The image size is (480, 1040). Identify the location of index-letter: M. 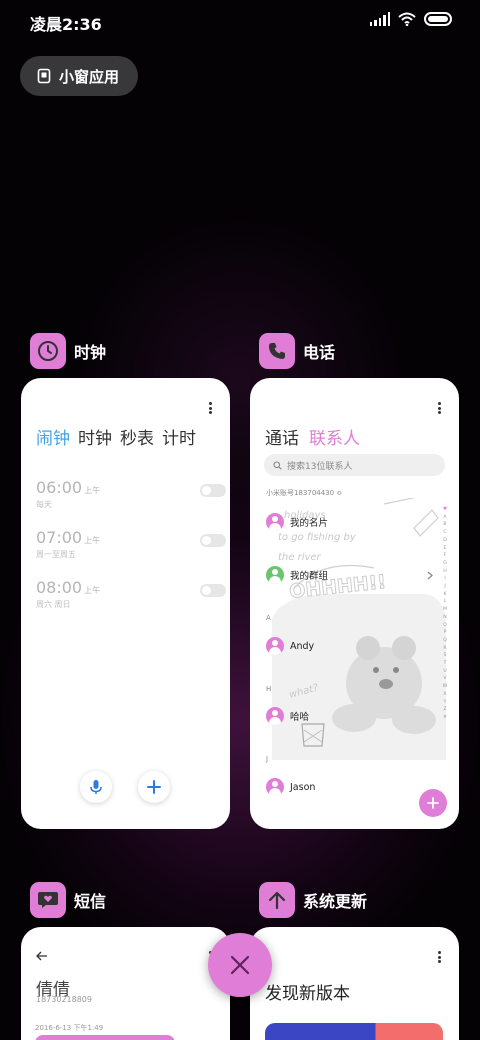
(445, 610).